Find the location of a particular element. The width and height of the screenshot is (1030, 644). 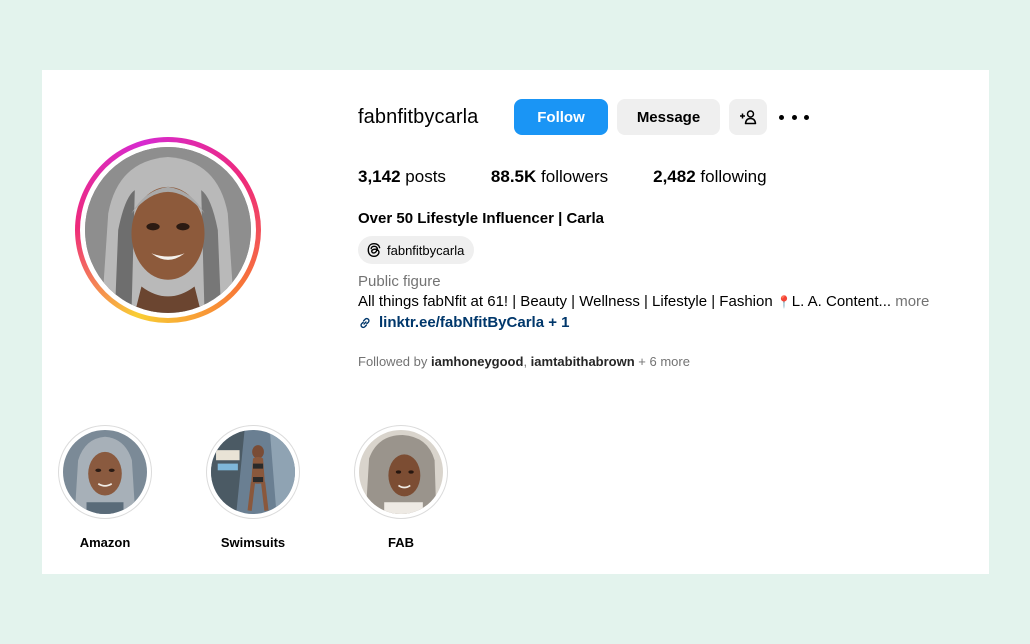

highlight-swimsuits-image is located at coordinates (253, 472).